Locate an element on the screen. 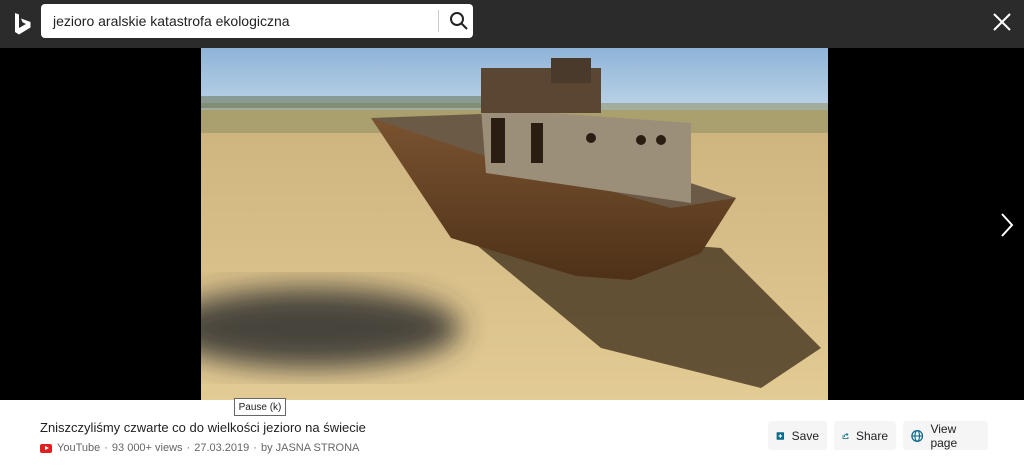 The image size is (1024, 468). view-page-label: View page is located at coordinates (944, 435).